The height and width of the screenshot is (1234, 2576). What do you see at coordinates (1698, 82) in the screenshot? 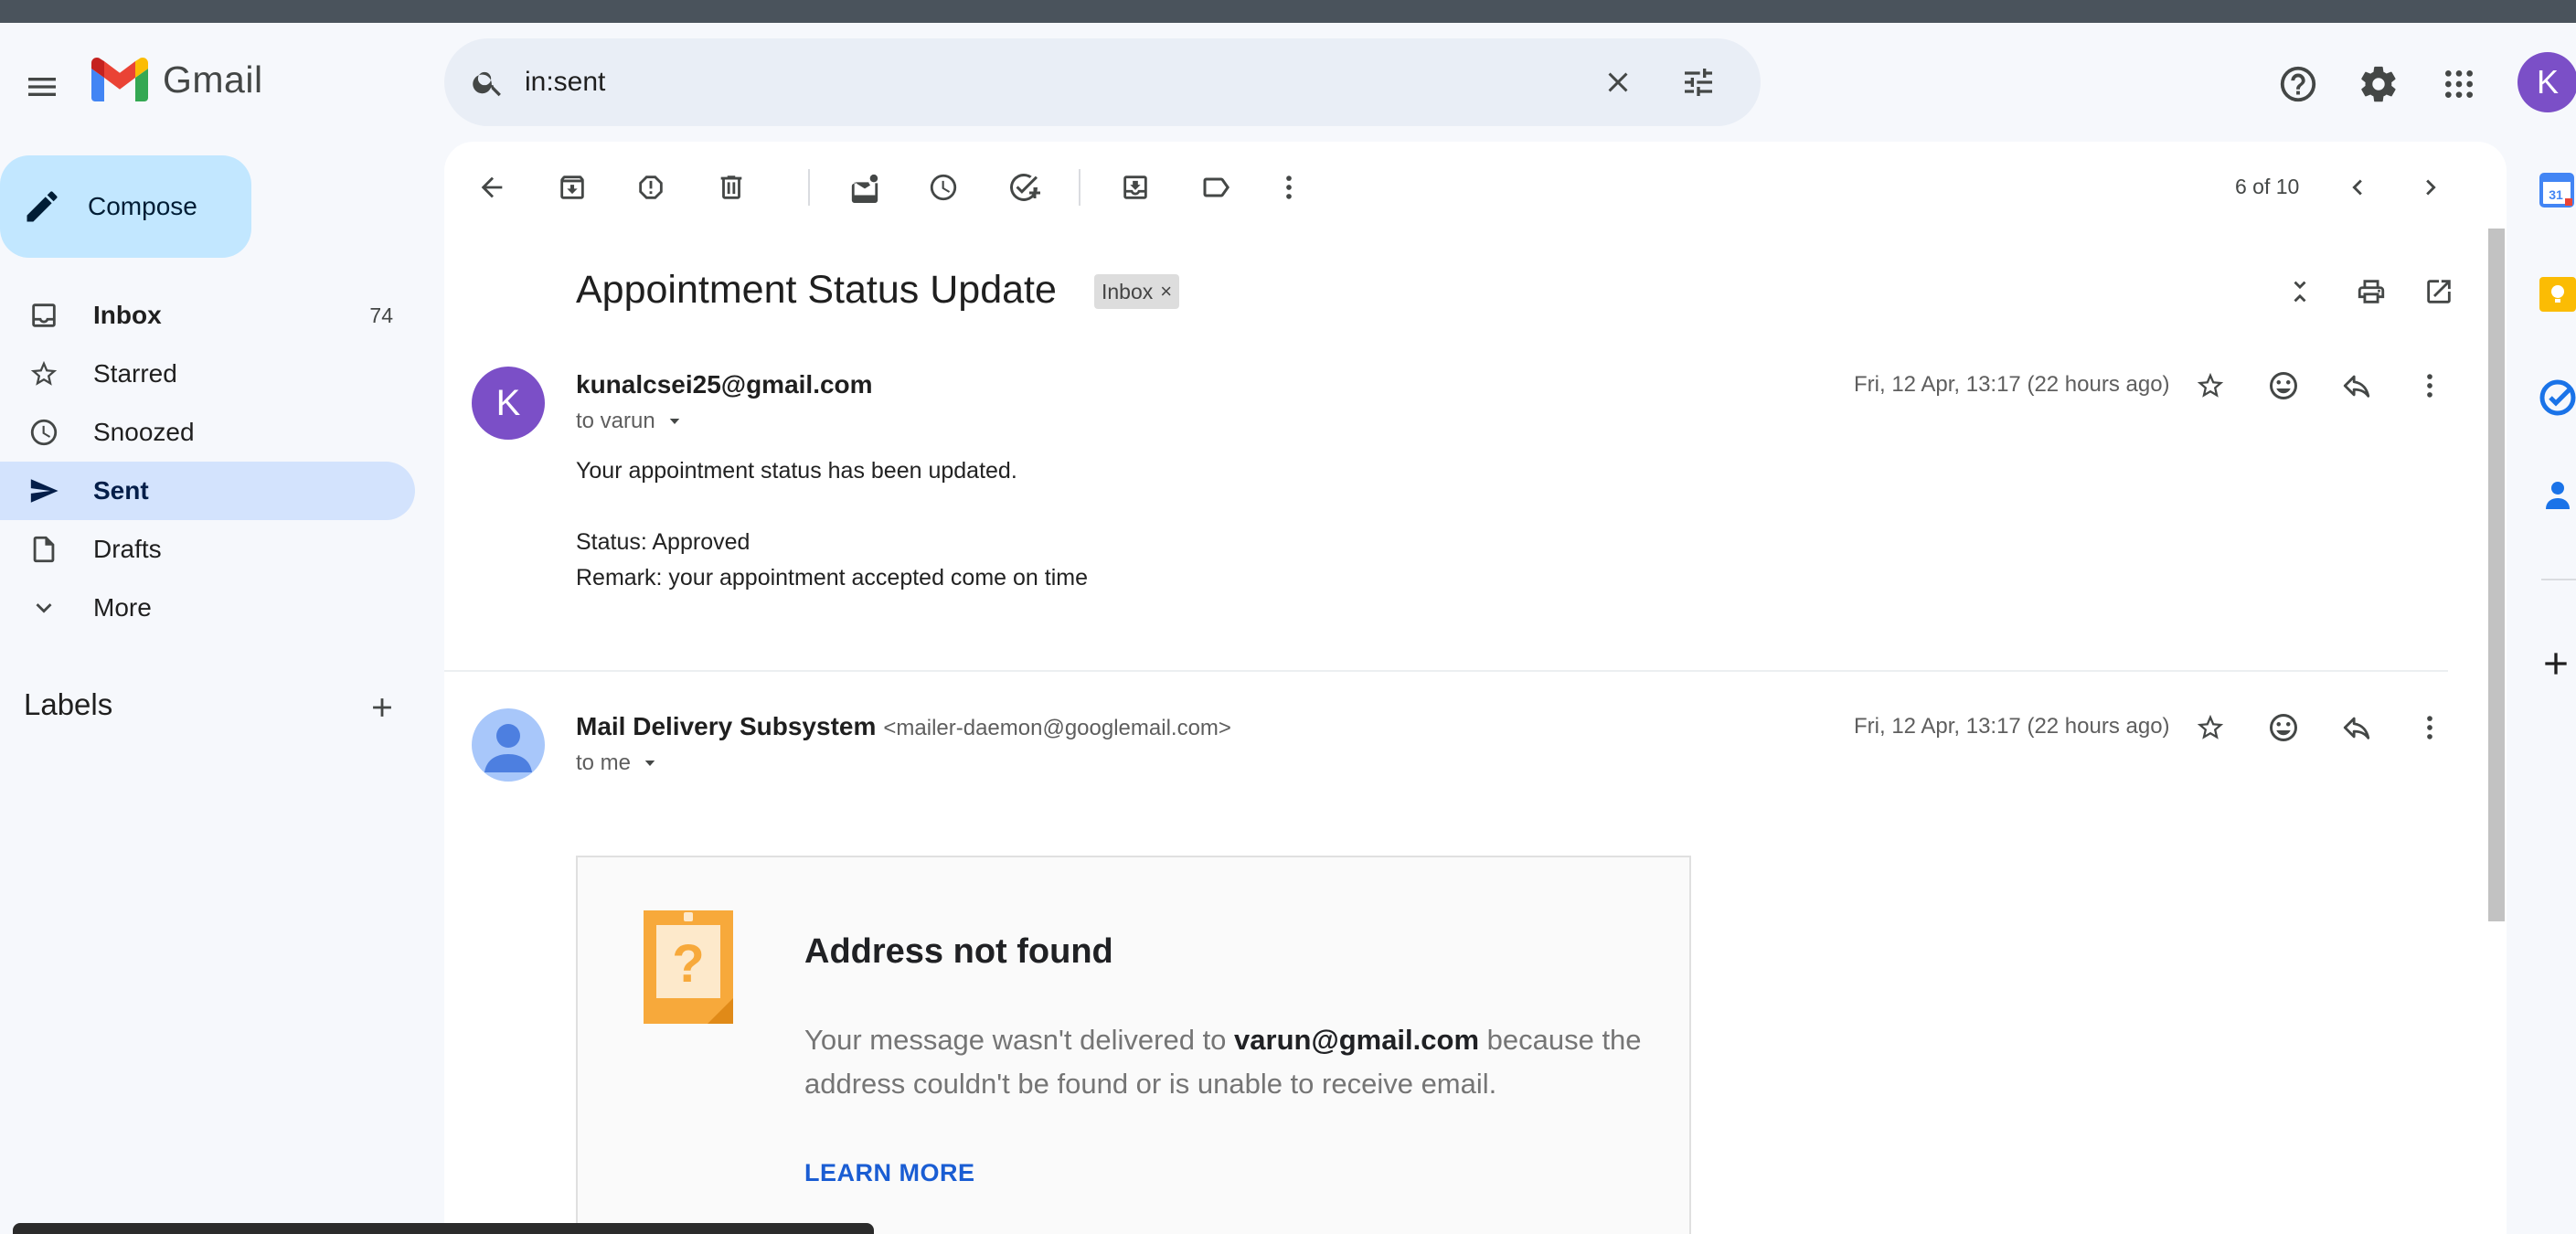
I see `search-options-button` at bounding box center [1698, 82].